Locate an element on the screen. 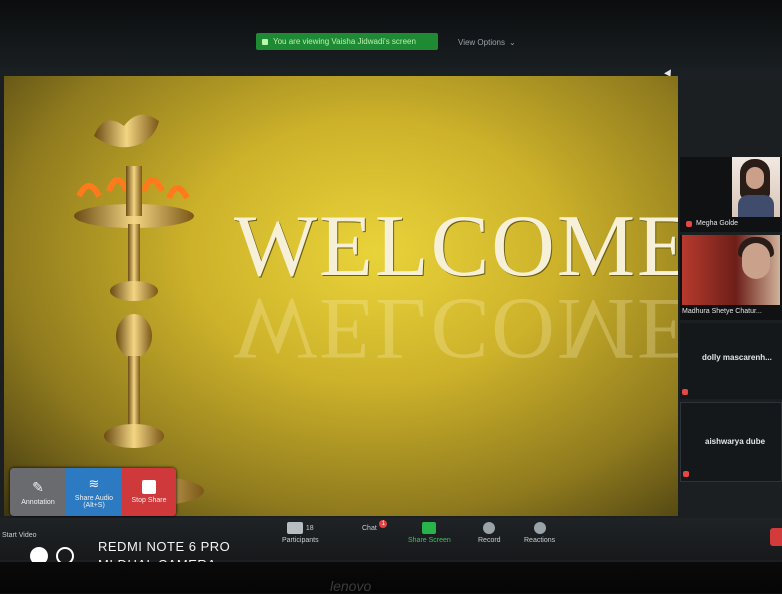 The height and width of the screenshot is (594, 782). bezel-logo: lenovo is located at coordinates (351, 586).